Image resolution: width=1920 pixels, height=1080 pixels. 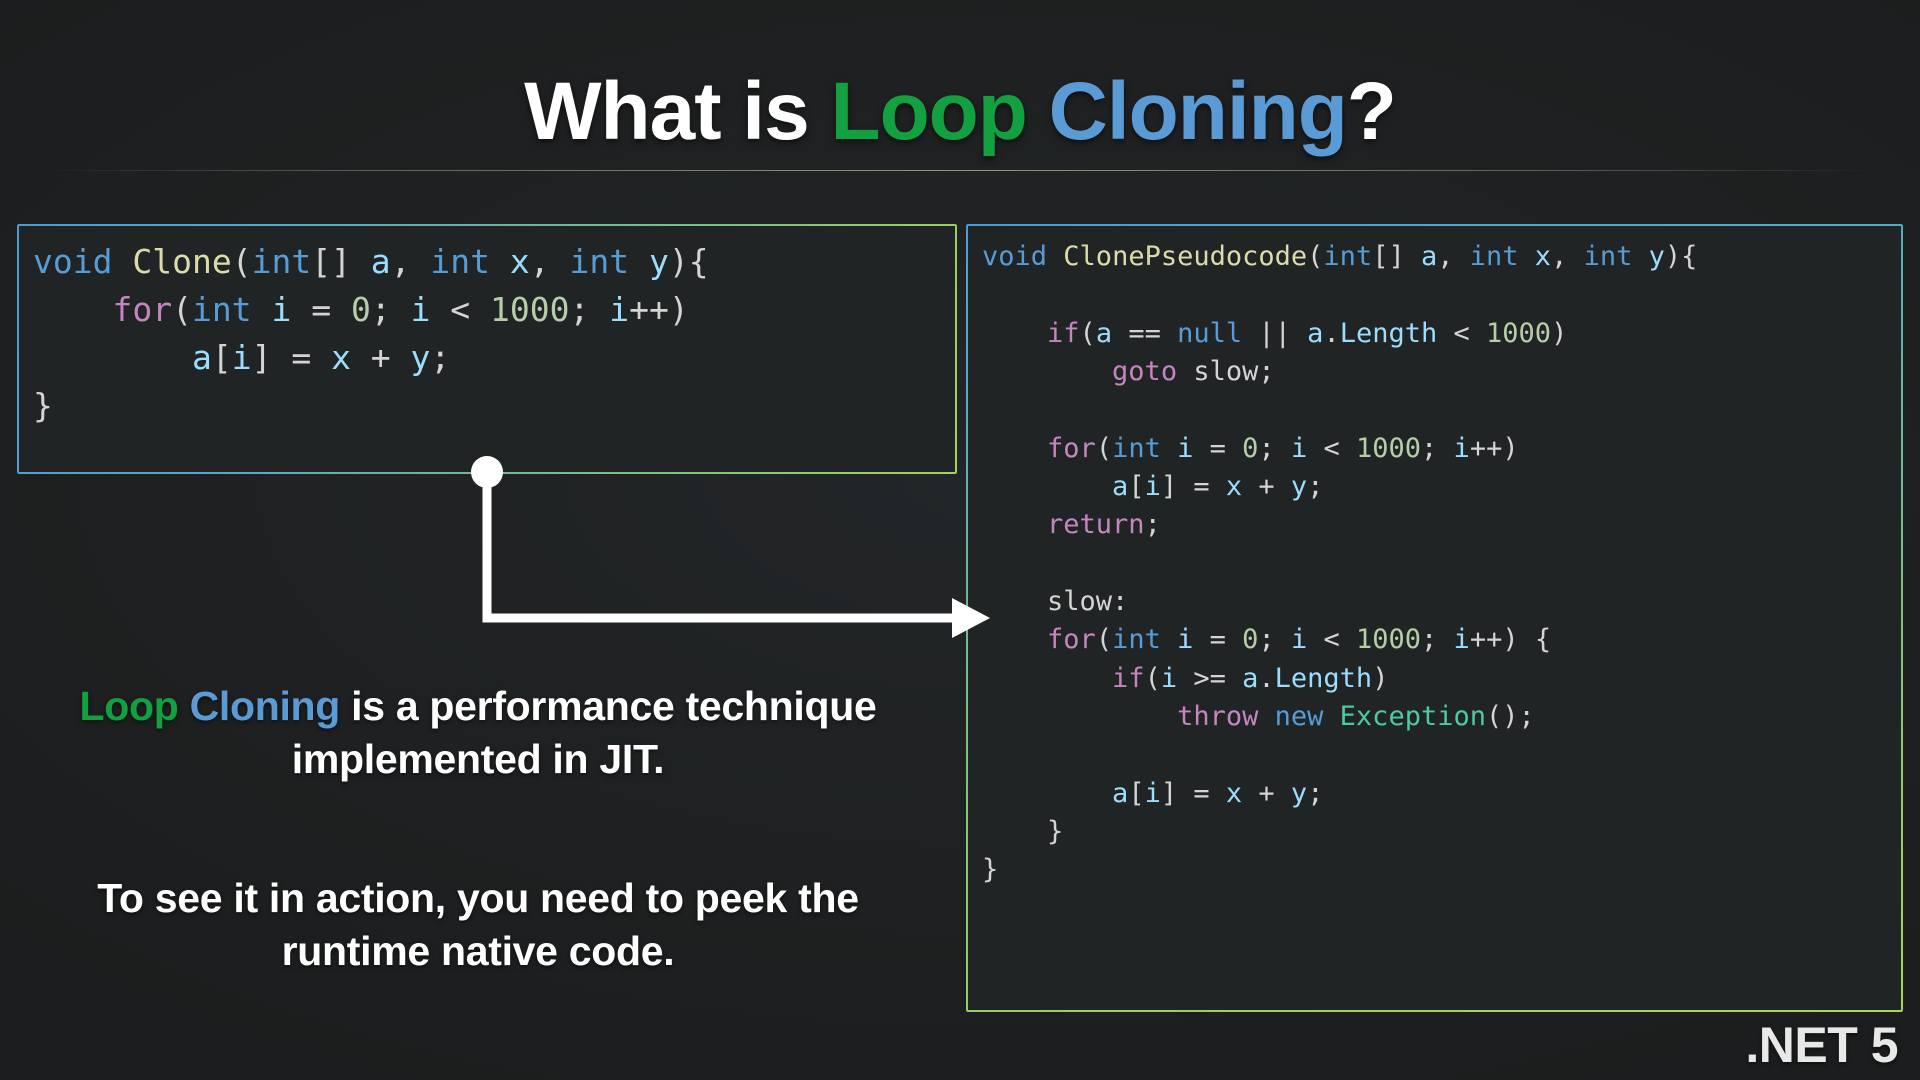 I want to click on title-space, so click(x=1038, y=111).